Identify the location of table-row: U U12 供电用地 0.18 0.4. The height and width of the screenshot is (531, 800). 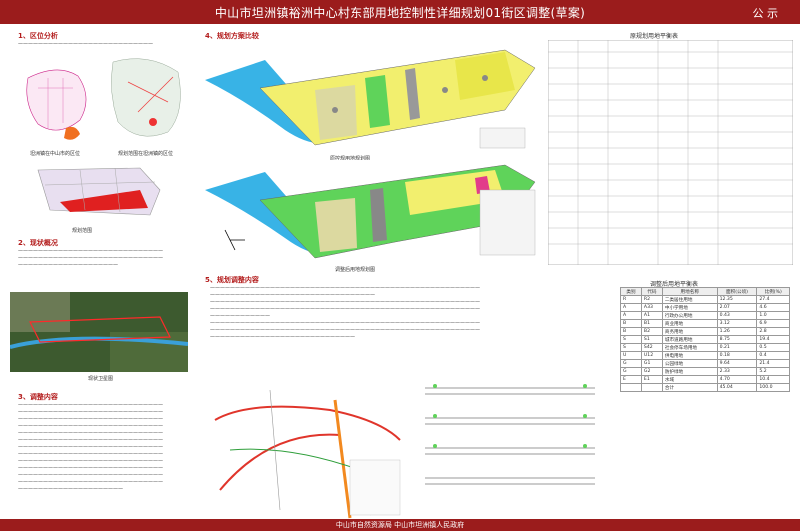
(705, 355).